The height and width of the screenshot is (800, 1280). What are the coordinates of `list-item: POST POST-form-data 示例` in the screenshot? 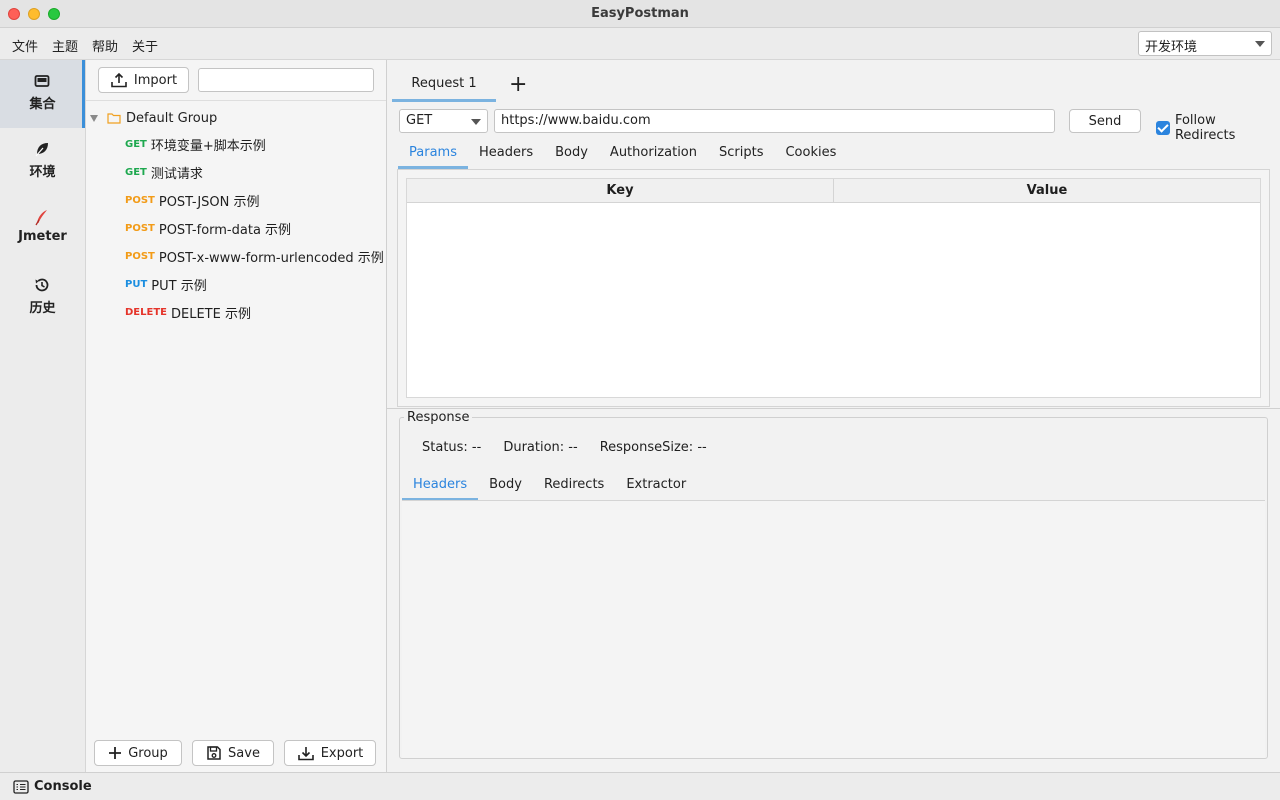 It's located at (208, 228).